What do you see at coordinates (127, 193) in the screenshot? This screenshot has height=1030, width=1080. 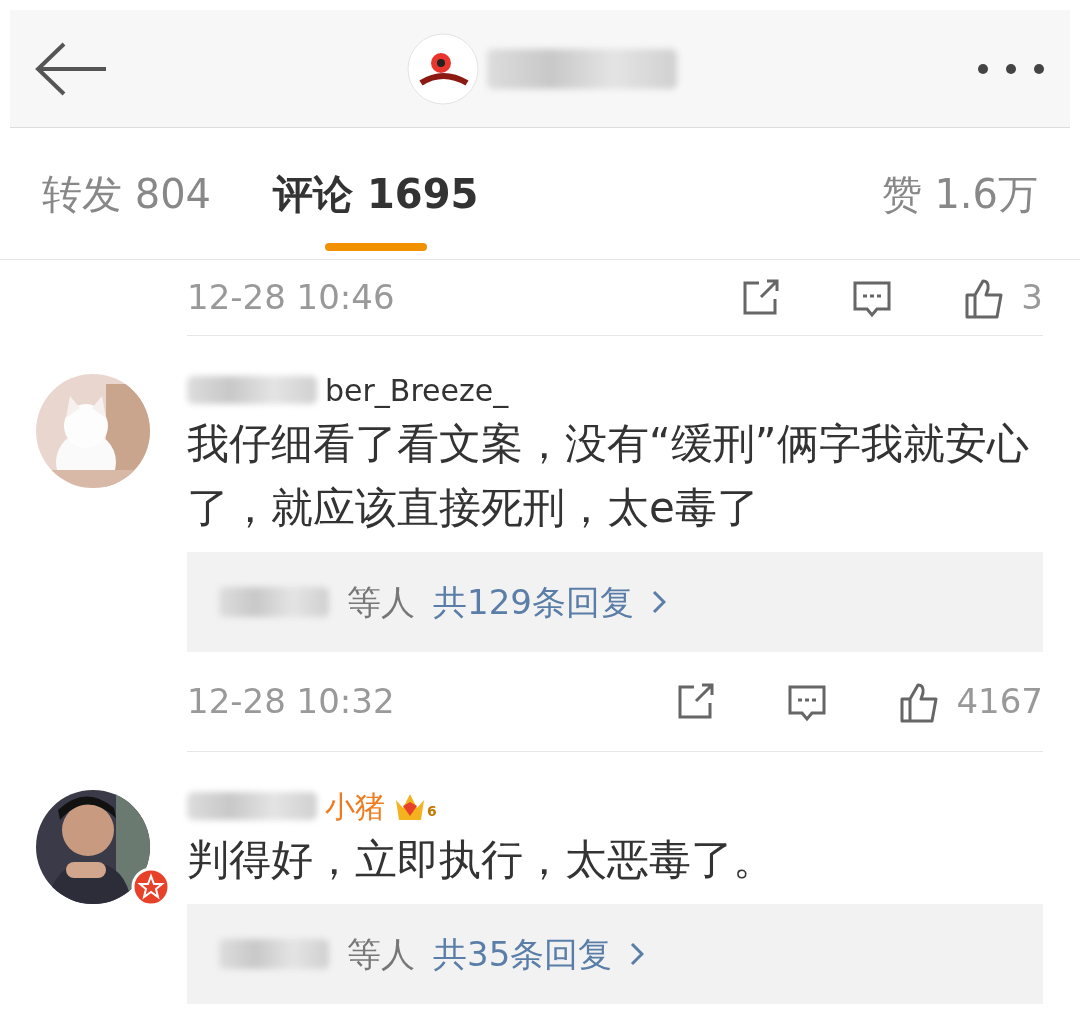 I see `tab: 转发 804` at bounding box center [127, 193].